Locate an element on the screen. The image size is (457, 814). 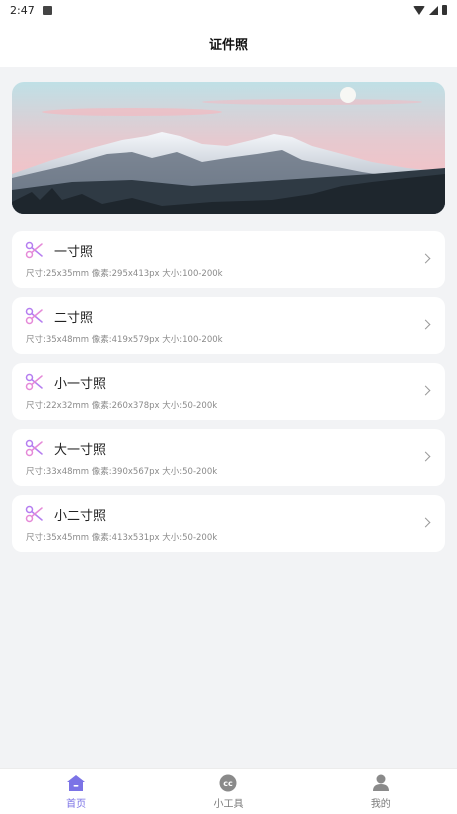
status-bar: 2:47 is located at coordinates (228, 10).